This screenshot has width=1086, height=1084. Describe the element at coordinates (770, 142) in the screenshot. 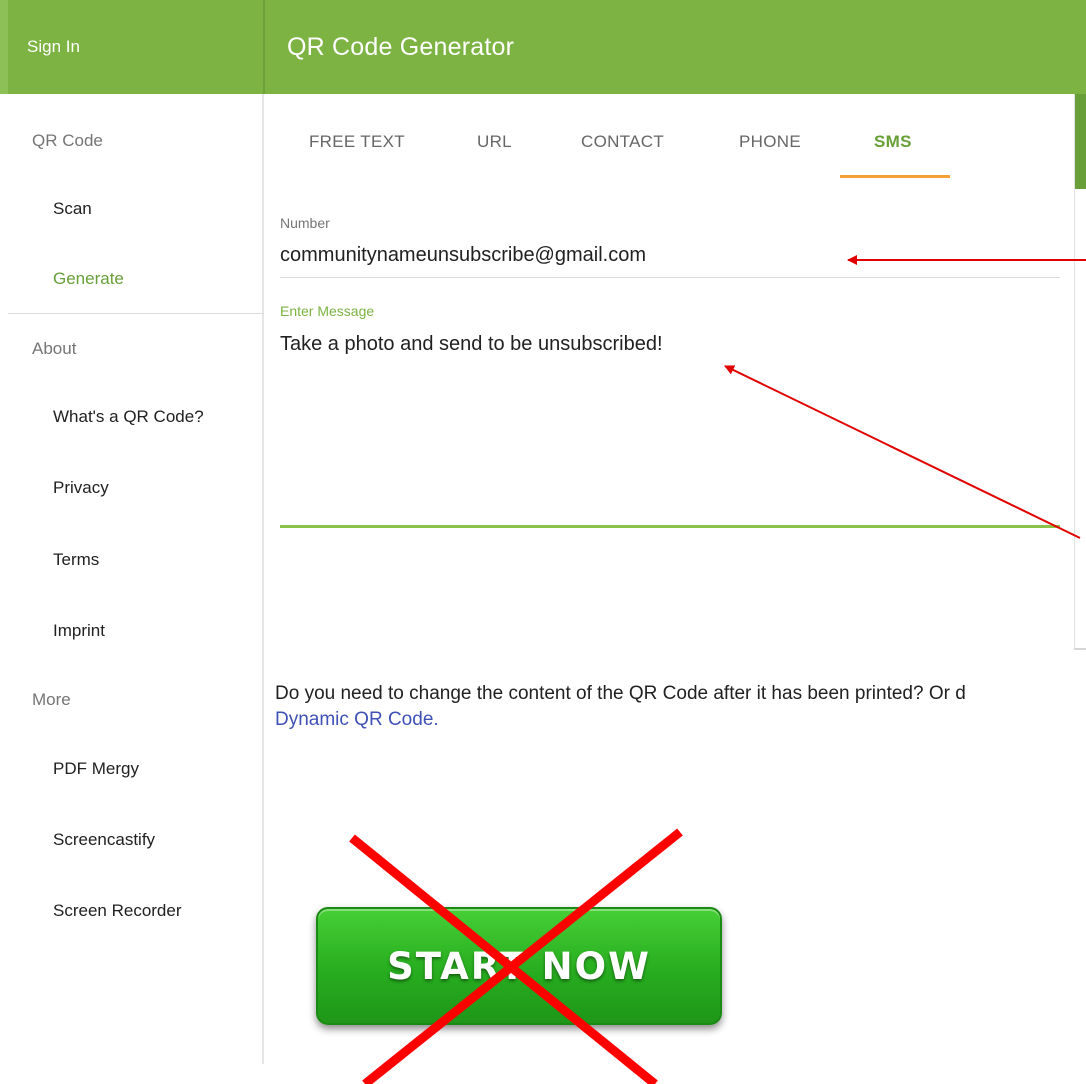

I see `tab-phone: PHONE` at that location.